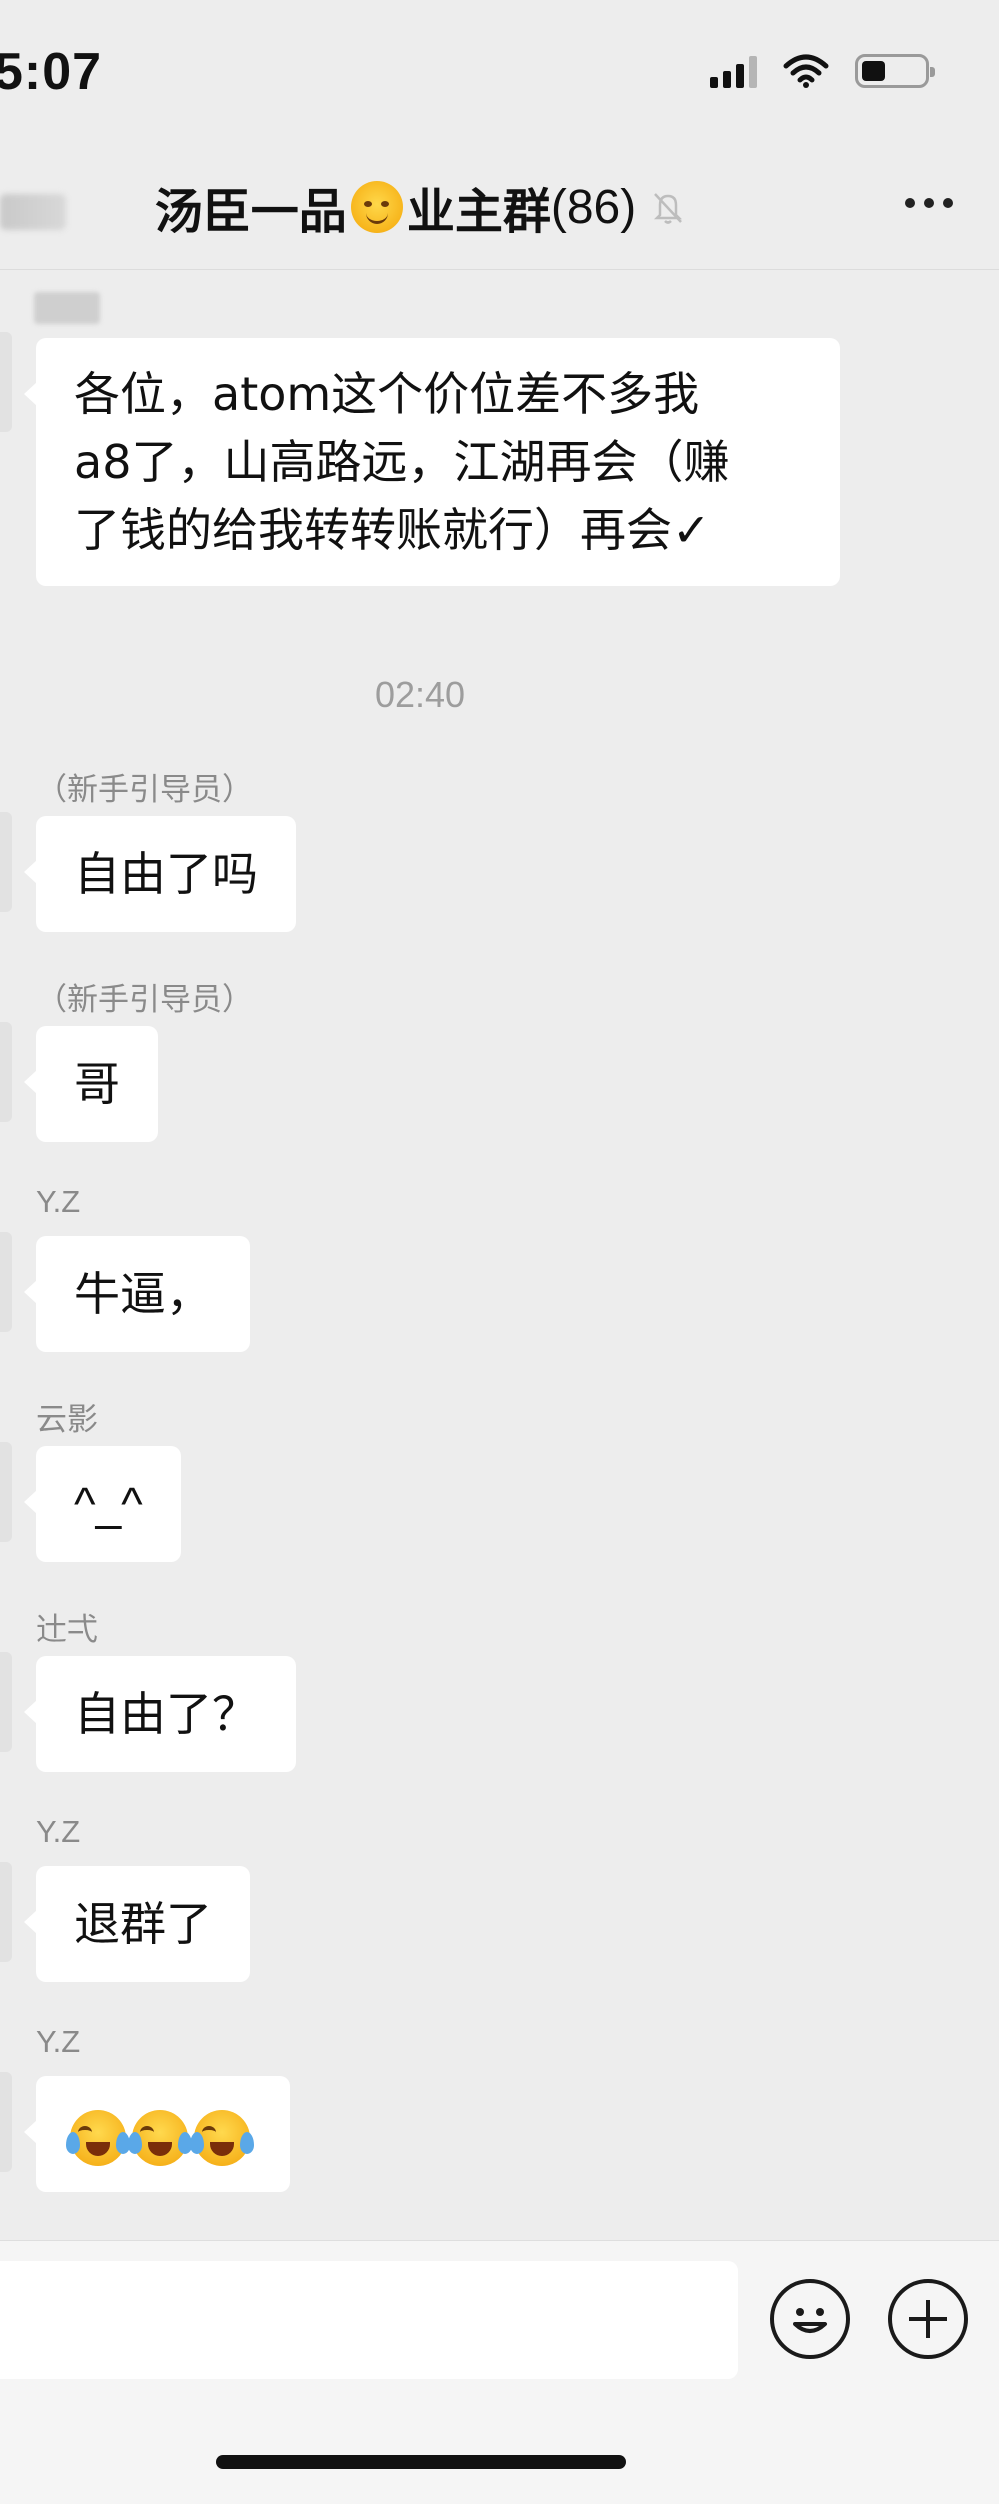 This screenshot has height=2504, width=999. Describe the element at coordinates (250, 212) in the screenshot. I see `chat-title-prefix: 汤臣一品` at that location.